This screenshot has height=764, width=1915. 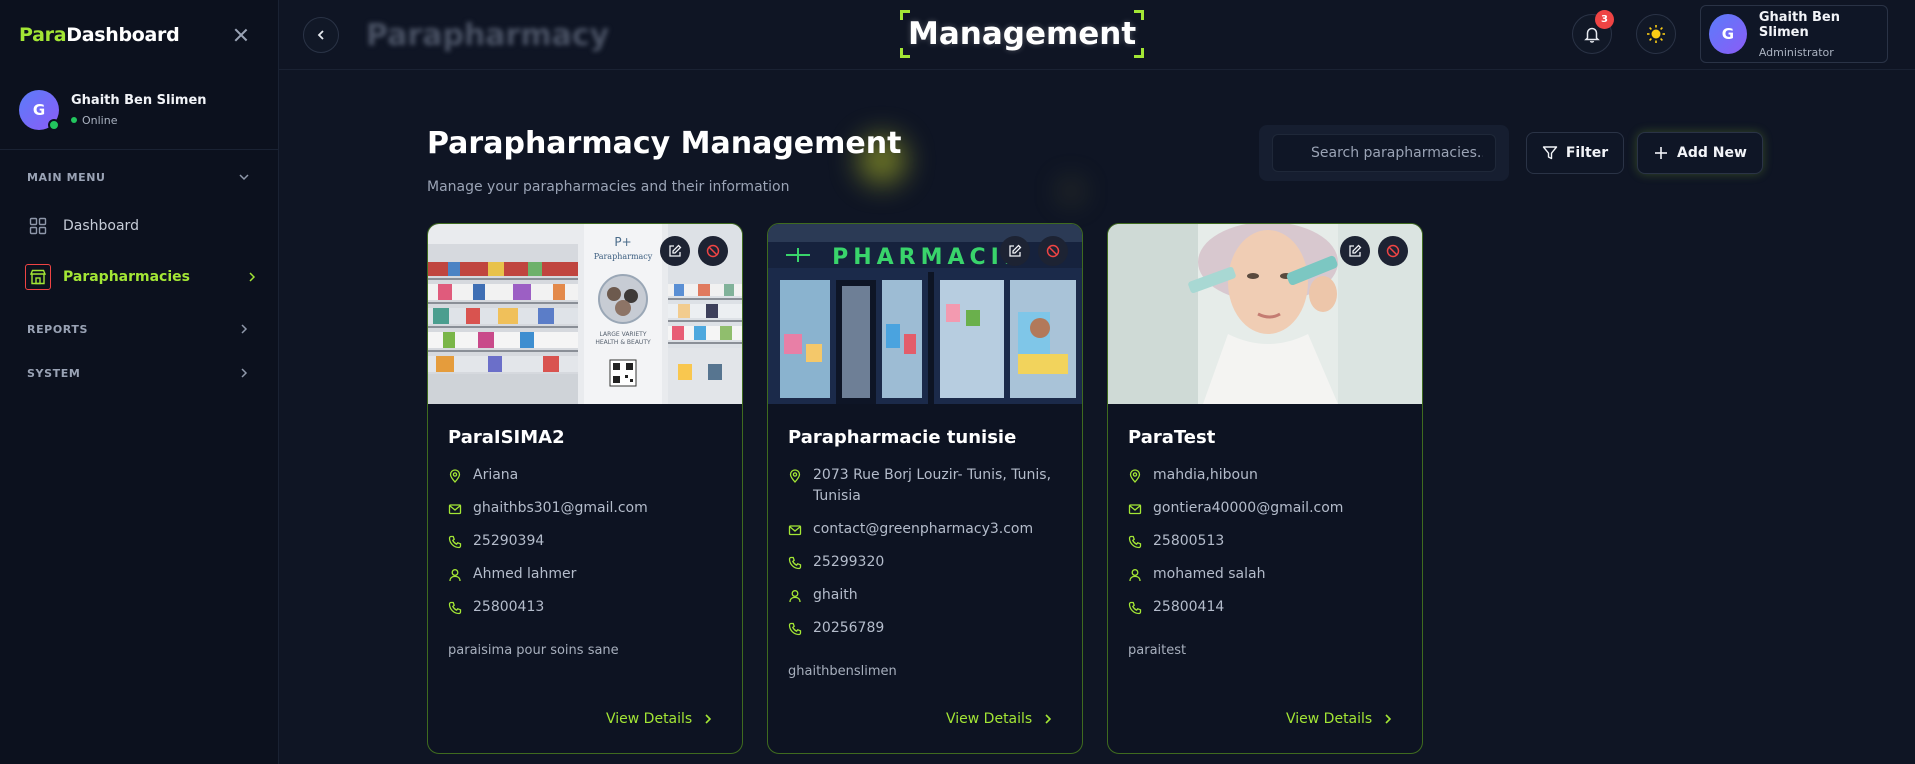 What do you see at coordinates (1268, 508) in the screenshot?
I see `card-email: gontiera40000@gmail.com` at bounding box center [1268, 508].